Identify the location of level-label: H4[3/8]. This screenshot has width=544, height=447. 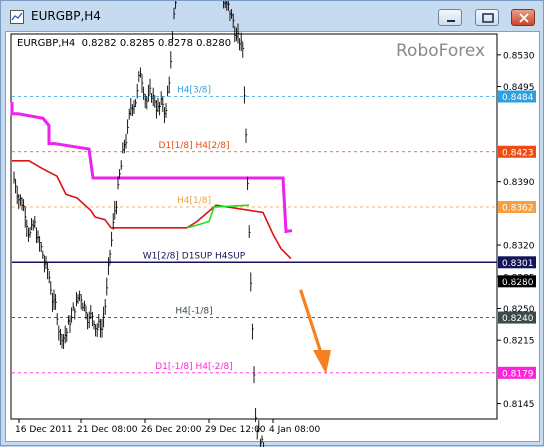
(194, 91).